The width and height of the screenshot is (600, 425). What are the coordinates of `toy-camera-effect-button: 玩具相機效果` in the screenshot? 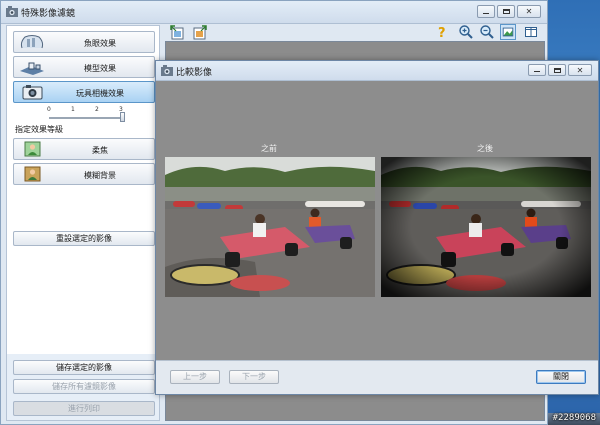 It's located at (84, 92).